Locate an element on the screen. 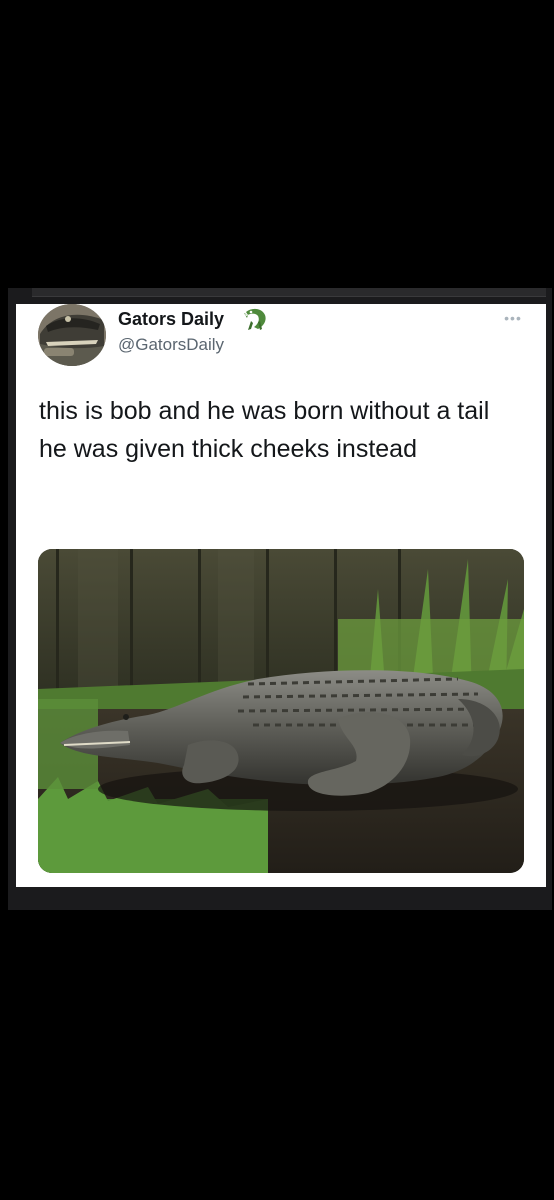 Image resolution: width=554 pixels, height=1200 pixels. more-options-button: ••• is located at coordinates (513, 318).